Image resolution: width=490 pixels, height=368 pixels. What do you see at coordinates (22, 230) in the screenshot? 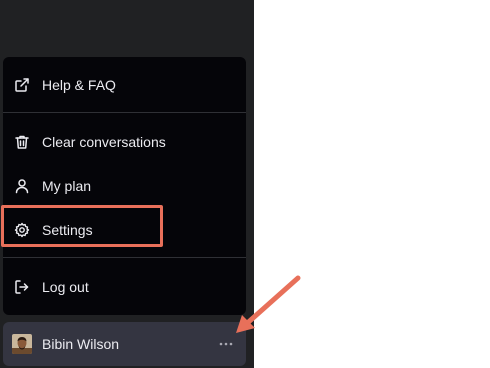
I see `gear-icon` at bounding box center [22, 230].